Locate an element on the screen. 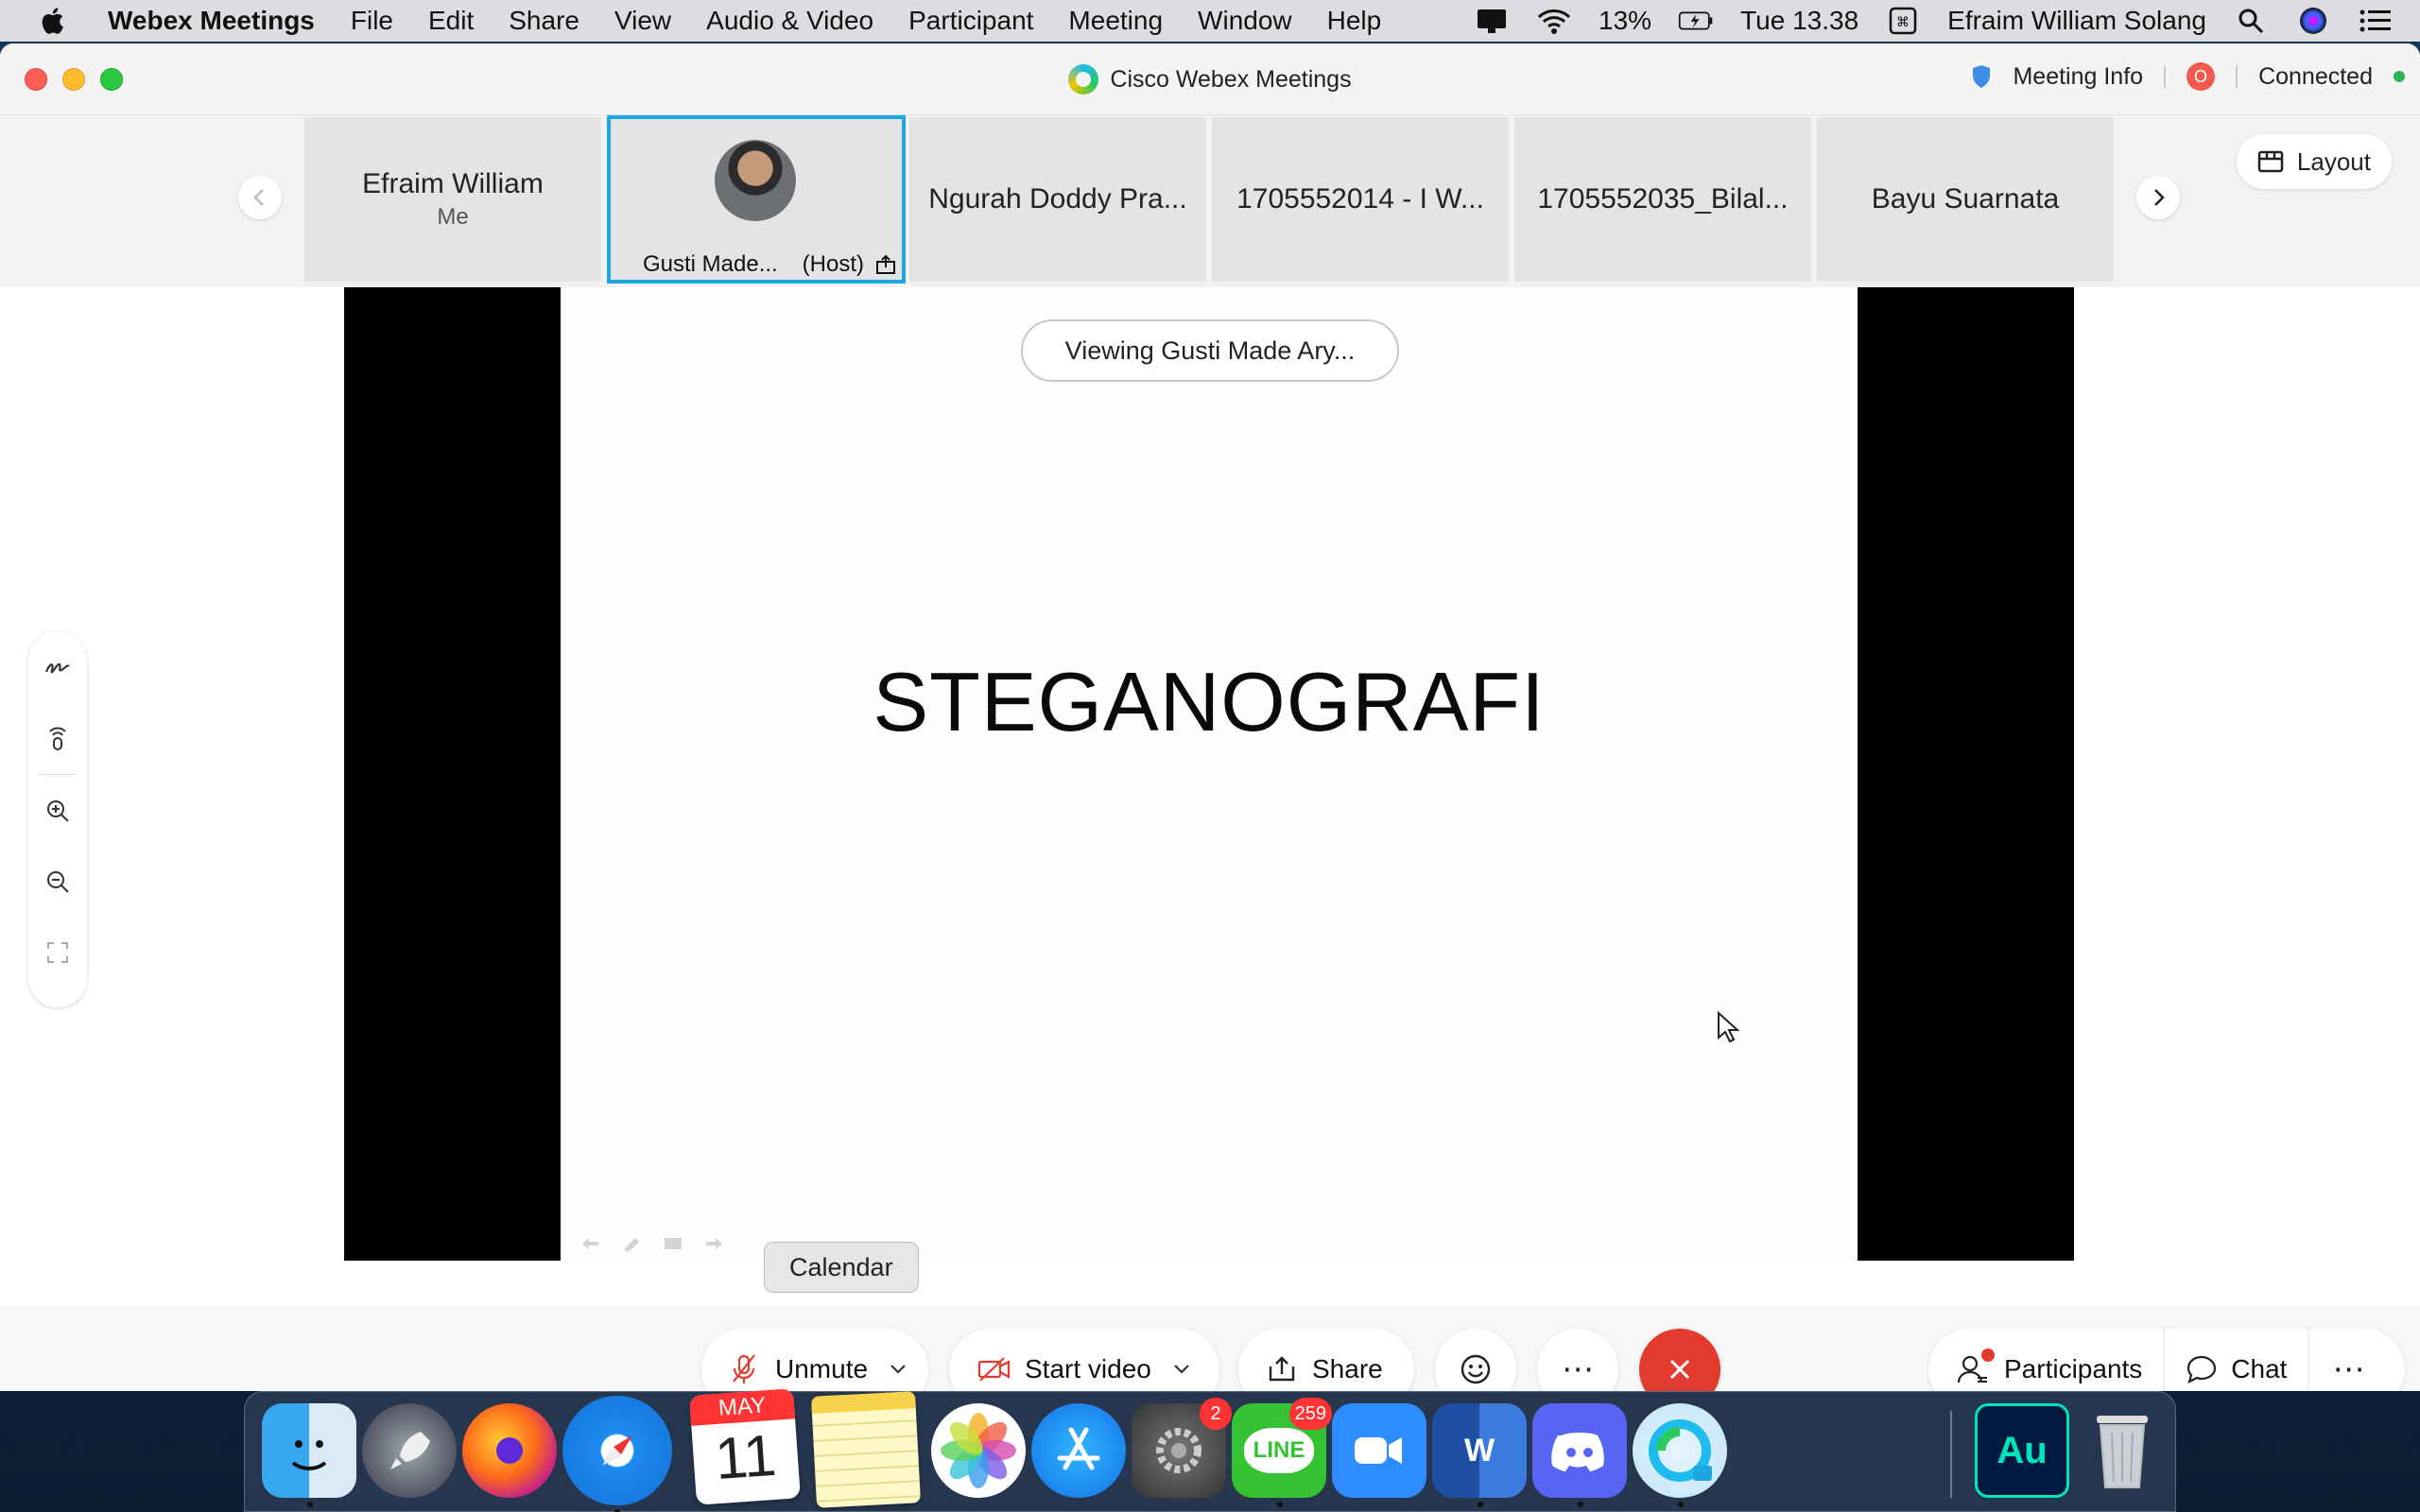 Image resolution: width=2420 pixels, height=1512 pixels. connection-status: Connected is located at coordinates (2315, 76).